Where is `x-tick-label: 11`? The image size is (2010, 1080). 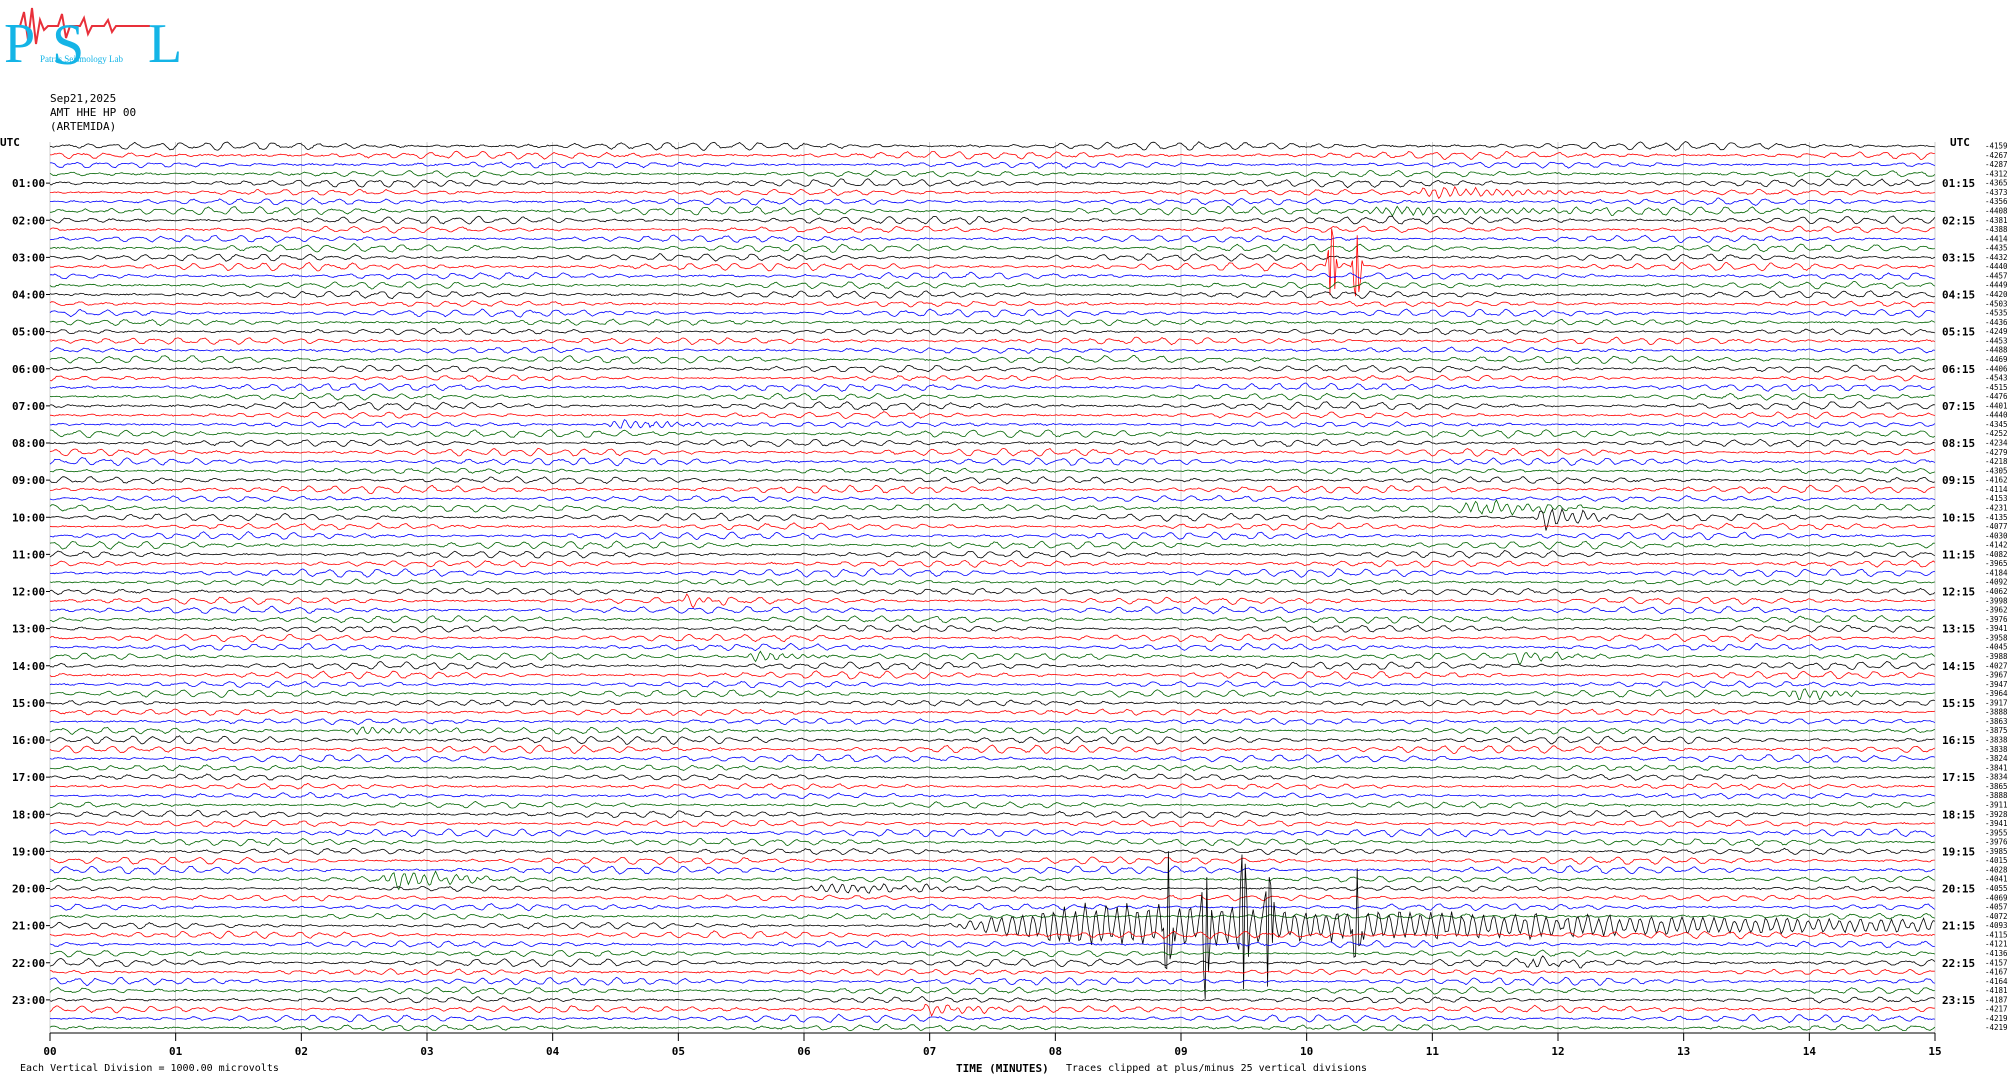
x-tick-label: 11 is located at coordinates (1433, 1051).